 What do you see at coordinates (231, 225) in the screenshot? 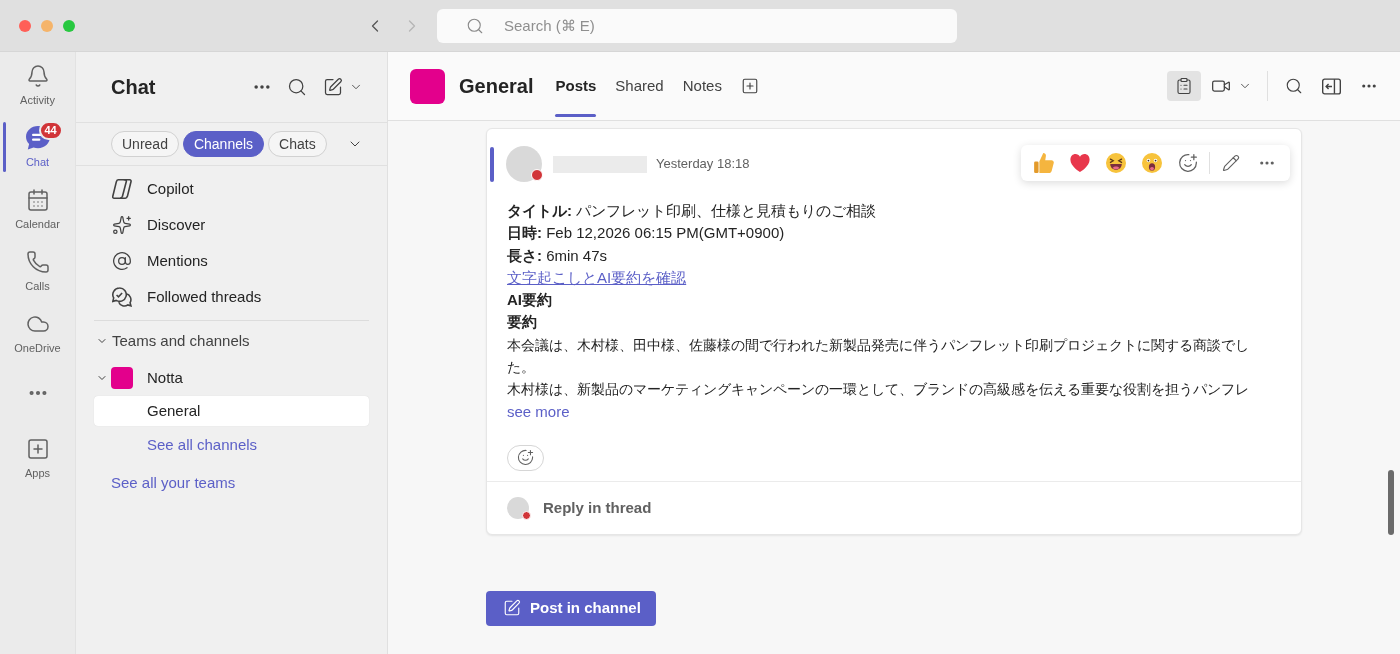
I see `sidebar-nav-item: Discover` at bounding box center [231, 225].